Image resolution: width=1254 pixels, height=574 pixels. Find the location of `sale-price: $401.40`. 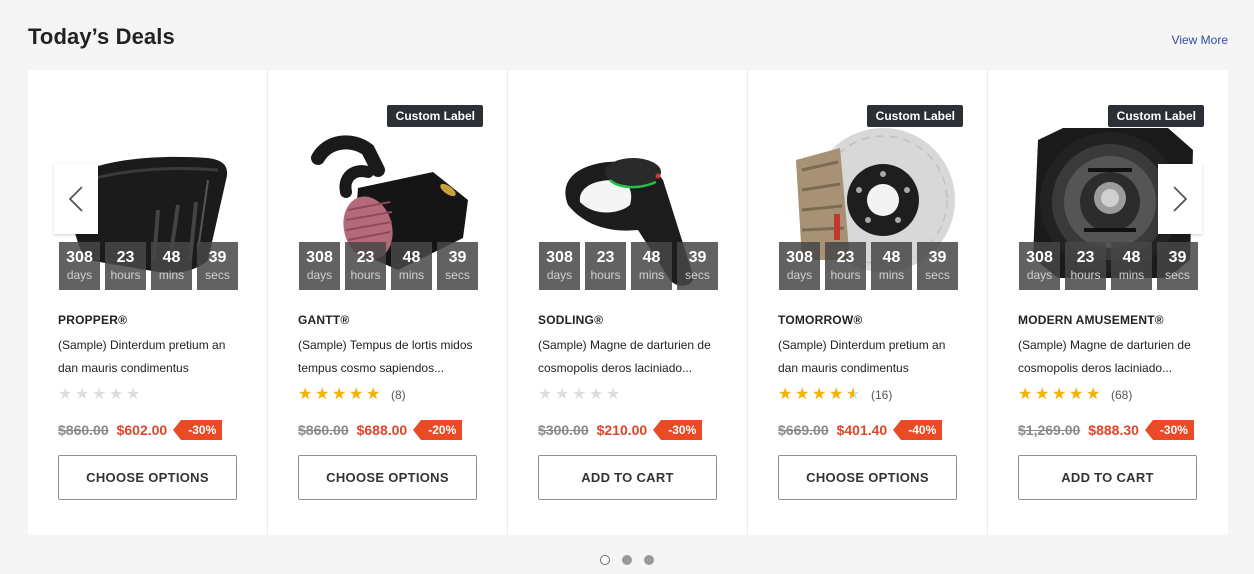

sale-price: $401.40 is located at coordinates (862, 430).